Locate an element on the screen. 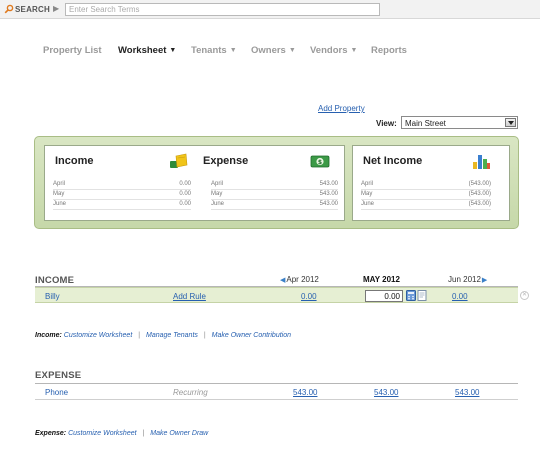  income-prev-amount: 0.00 is located at coordinates (309, 296).